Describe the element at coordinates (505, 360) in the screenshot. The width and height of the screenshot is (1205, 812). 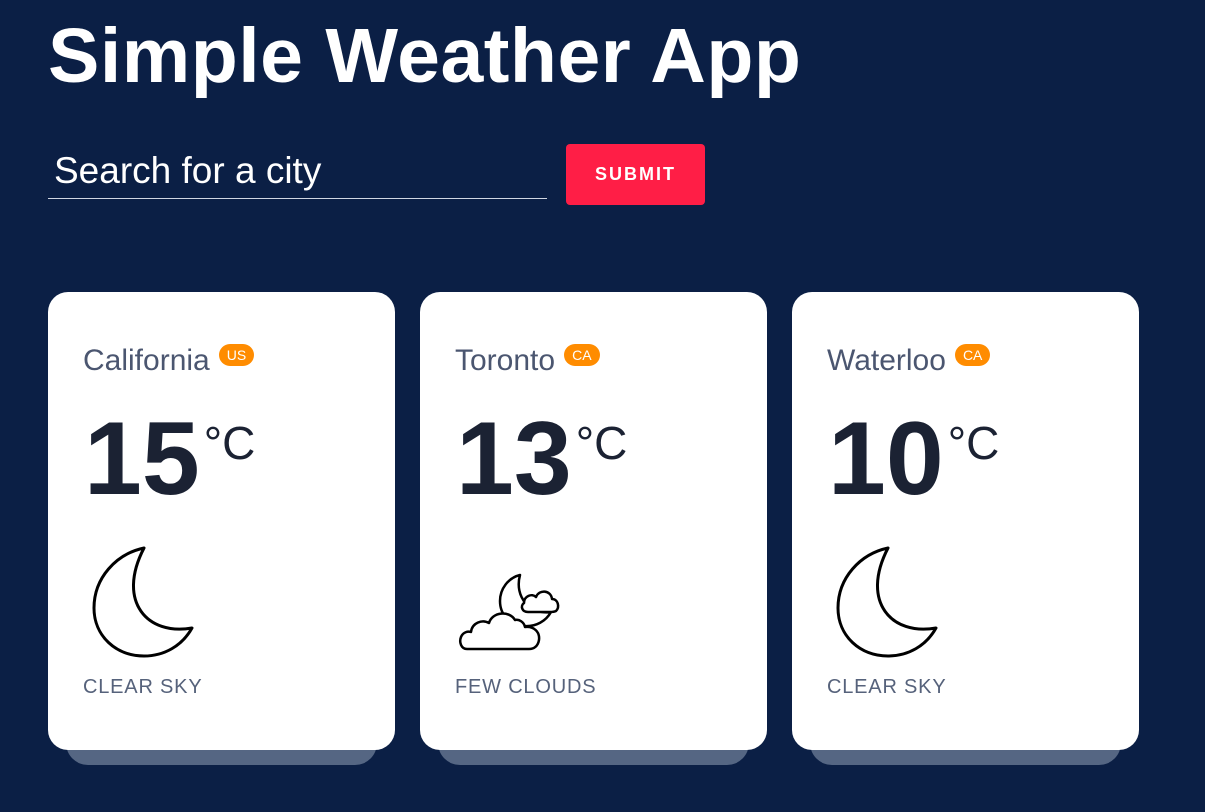
I see `city-name: Toronto` at that location.